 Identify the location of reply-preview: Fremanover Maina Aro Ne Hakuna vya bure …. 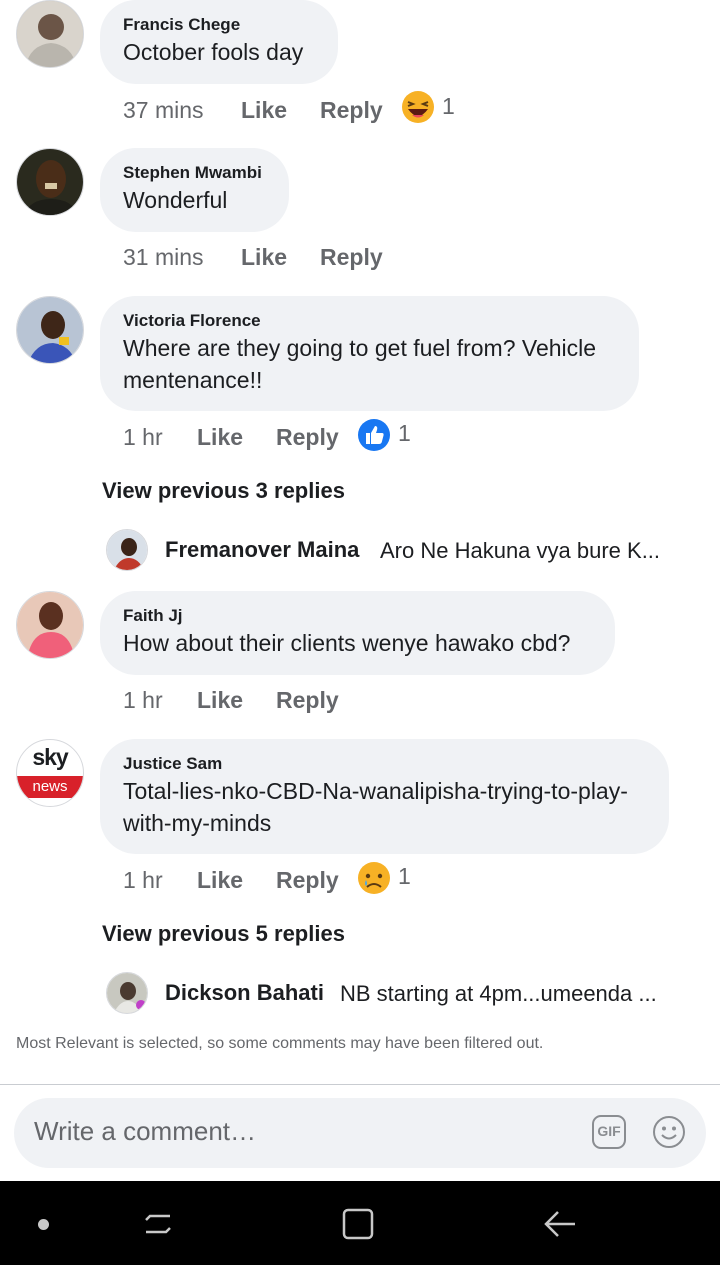
(406, 551).